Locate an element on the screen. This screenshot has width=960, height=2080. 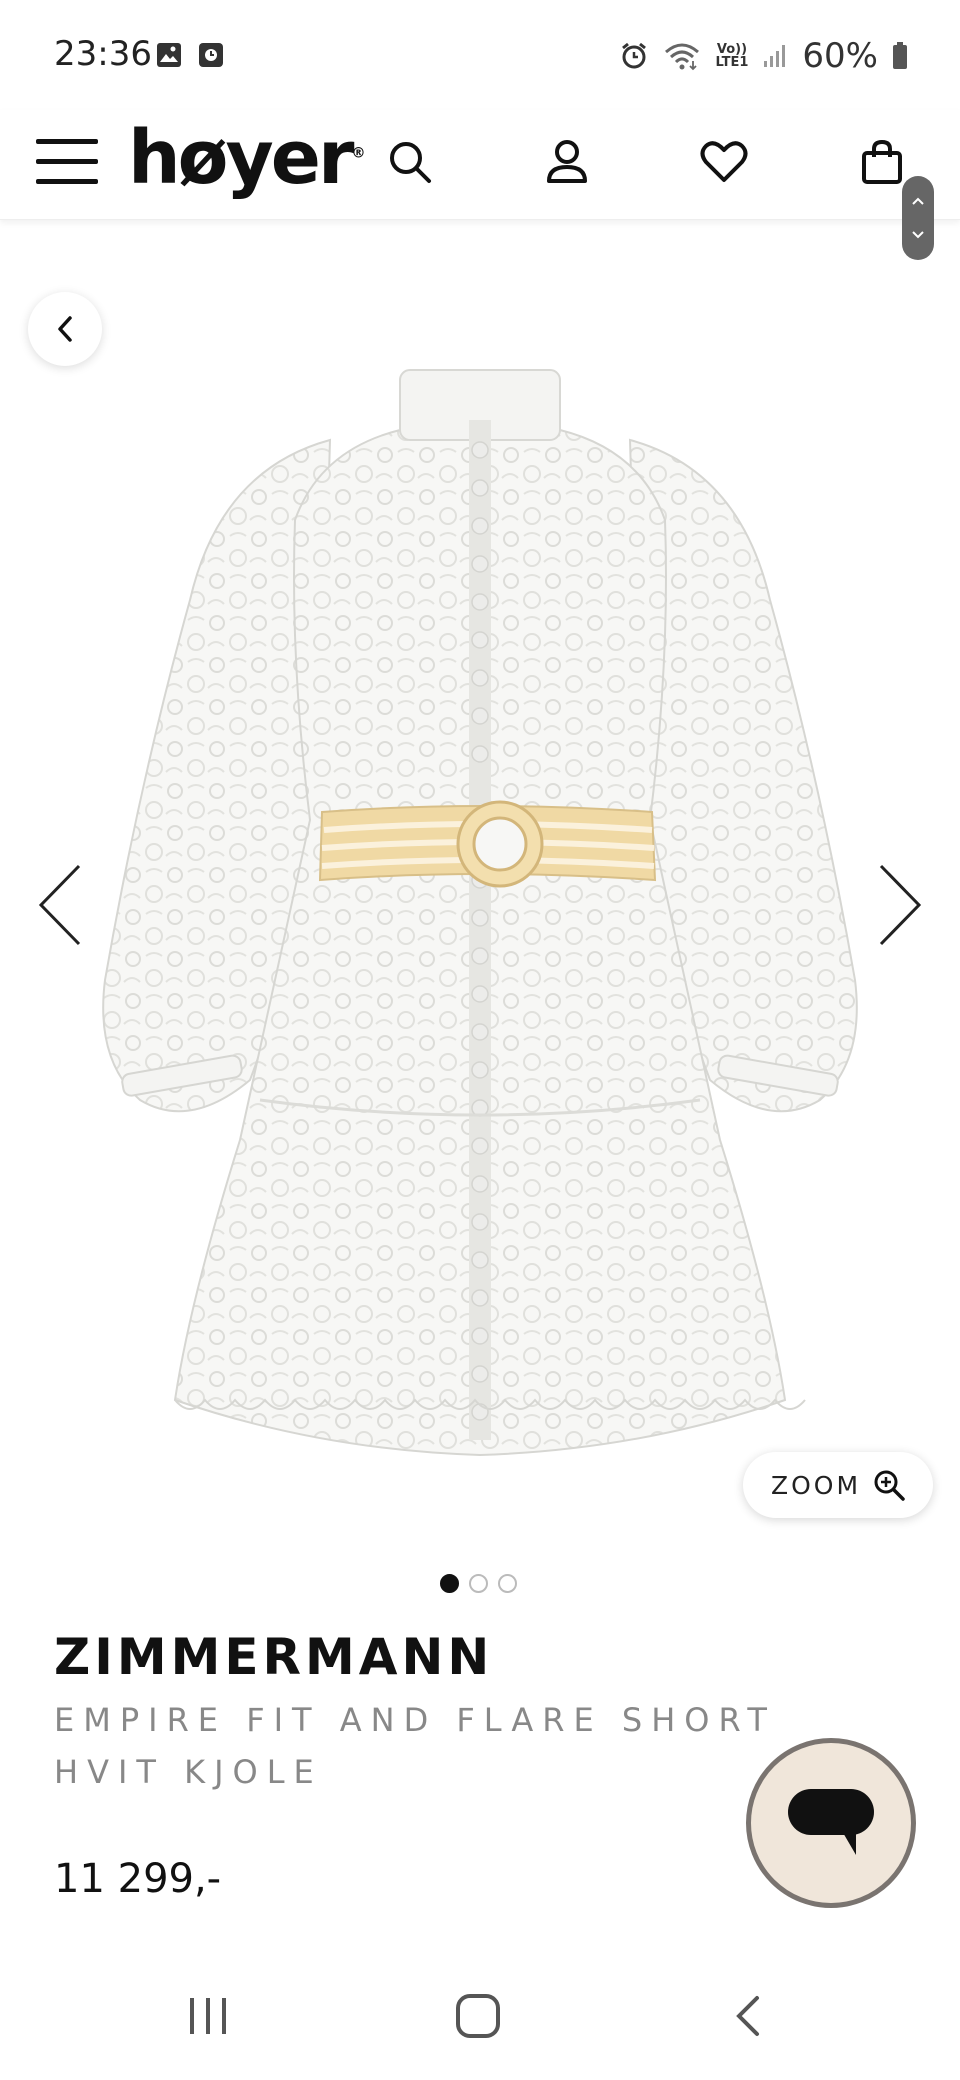
chevron-down-icon is located at coordinates (918, 235).